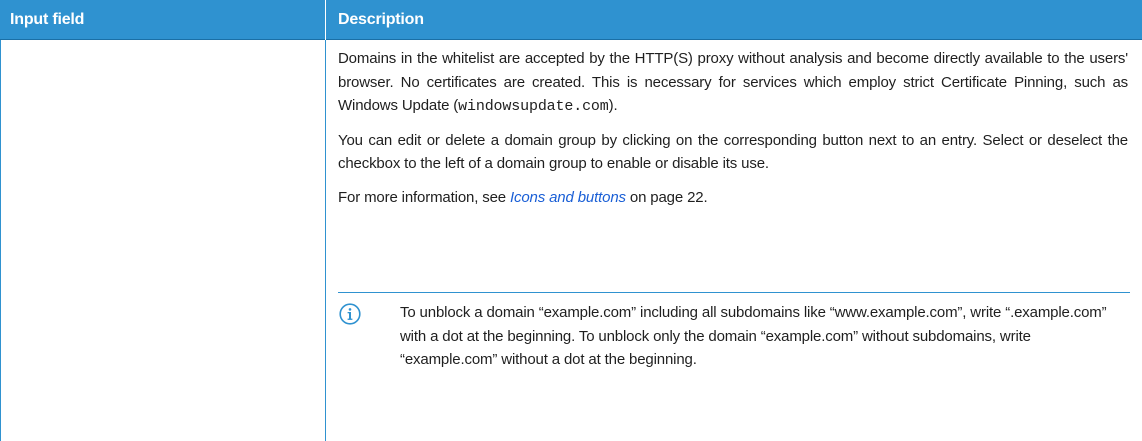 This screenshot has width=1142, height=441. Describe the element at coordinates (734, 292) in the screenshot. I see `note-divider` at that location.